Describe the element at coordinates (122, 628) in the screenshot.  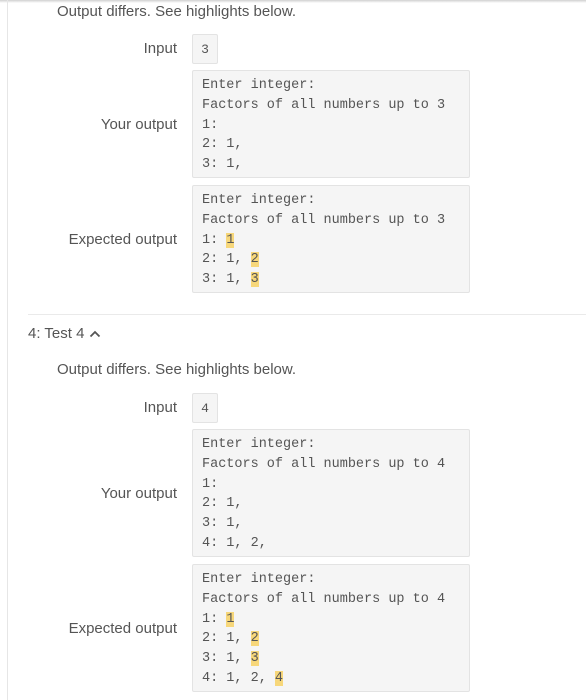
I see `test-4-expected-output-label: Expected output` at that location.